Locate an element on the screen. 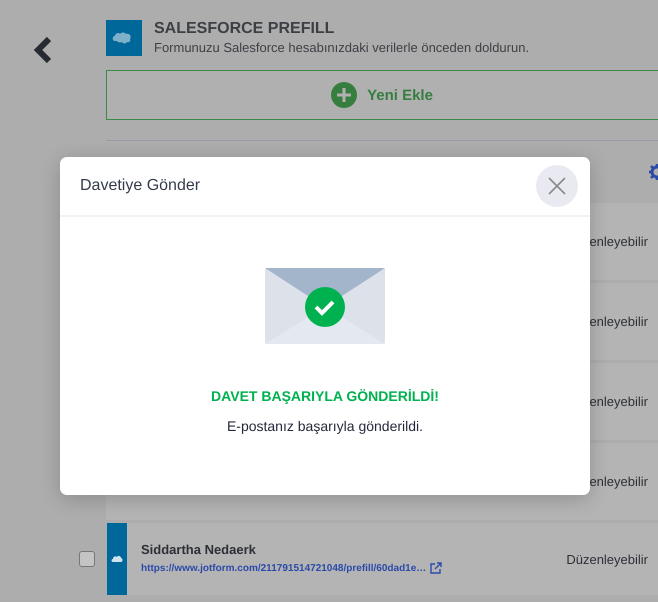 This screenshot has height=602, width=658. back-icon is located at coordinates (43, 50).